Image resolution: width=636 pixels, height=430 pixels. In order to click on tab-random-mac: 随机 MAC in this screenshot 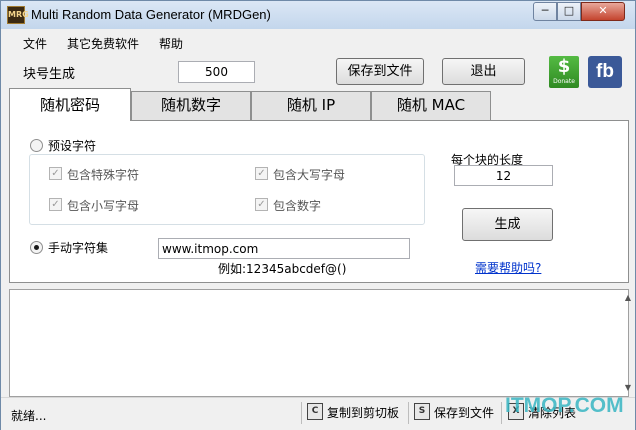, I will do `click(431, 105)`.